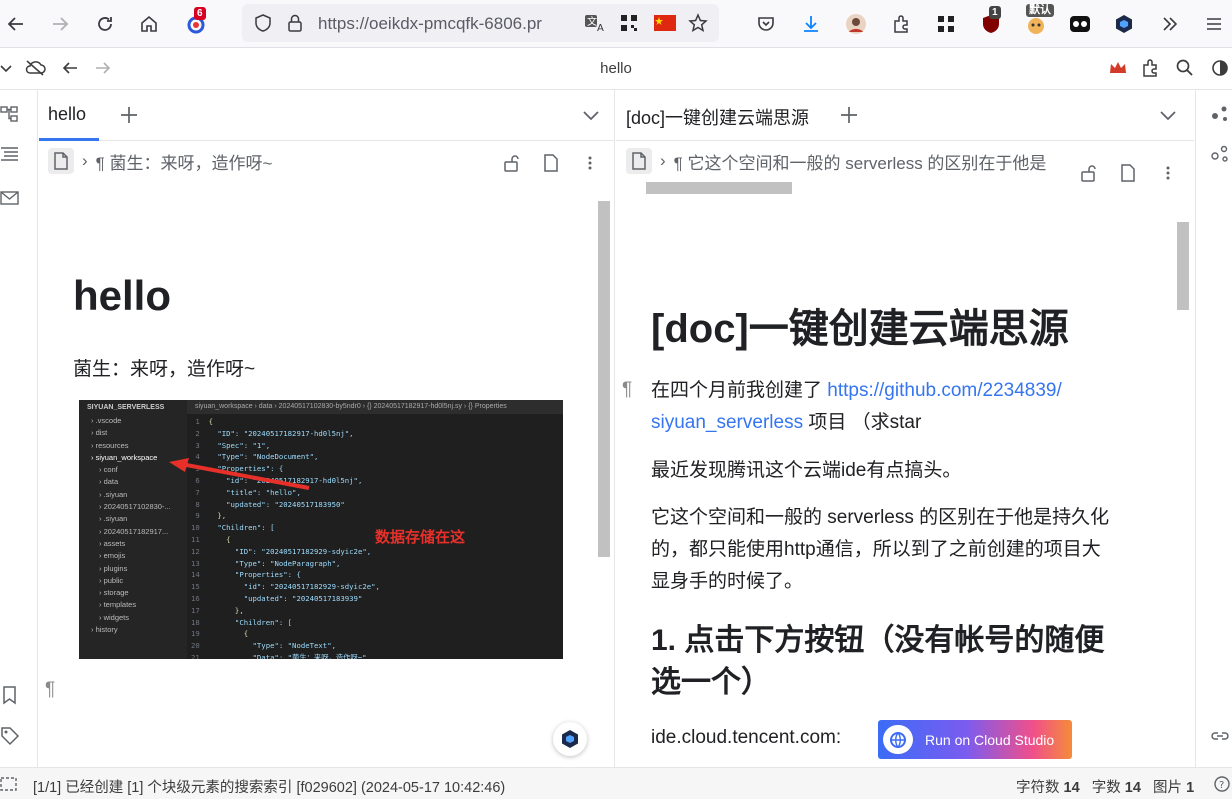 This screenshot has width=1232, height=799. I want to click on shield-icon, so click(263, 23).